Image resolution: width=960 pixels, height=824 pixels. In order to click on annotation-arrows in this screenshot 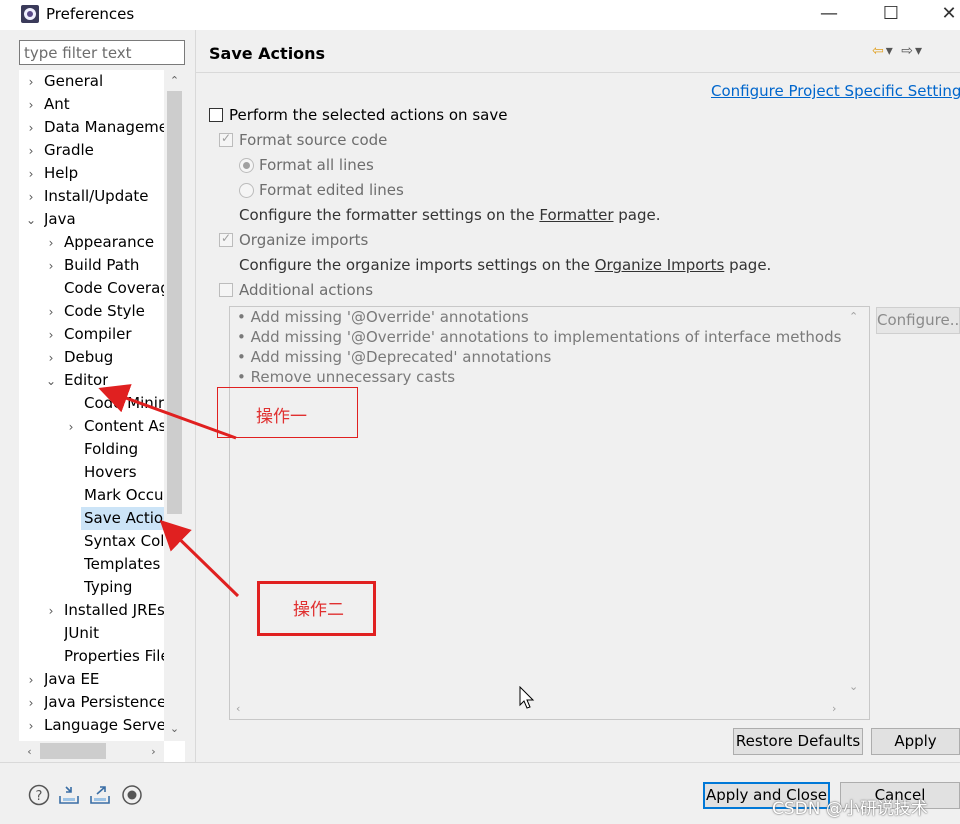, I will do `click(169, 491)`.